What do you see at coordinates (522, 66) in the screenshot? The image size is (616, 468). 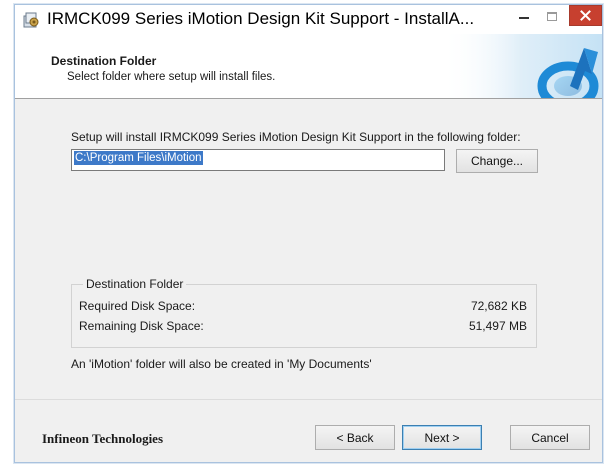 I see `install-arrow-icon` at bounding box center [522, 66].